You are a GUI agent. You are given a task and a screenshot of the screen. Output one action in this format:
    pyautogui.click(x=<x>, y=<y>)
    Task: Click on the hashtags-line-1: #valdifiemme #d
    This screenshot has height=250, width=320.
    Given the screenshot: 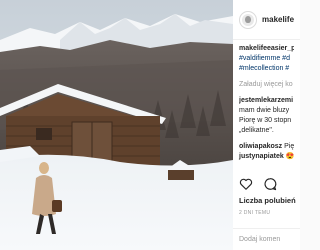 What is the action you would take?
    pyautogui.click(x=266, y=59)
    